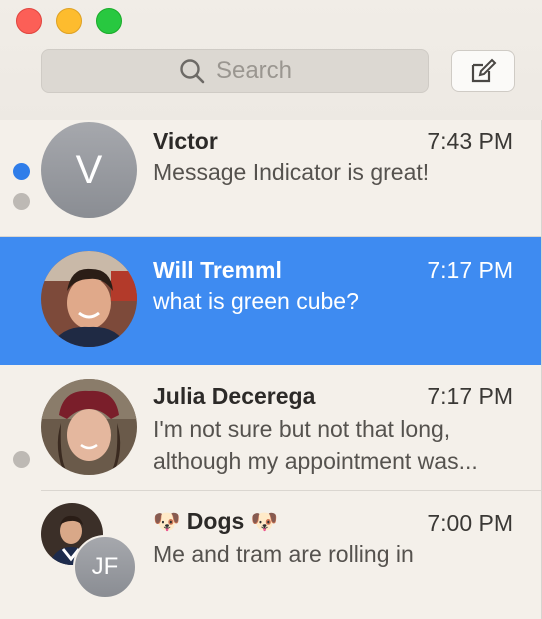 The height and width of the screenshot is (619, 542). I want to click on zoom-window-button, so click(109, 21).